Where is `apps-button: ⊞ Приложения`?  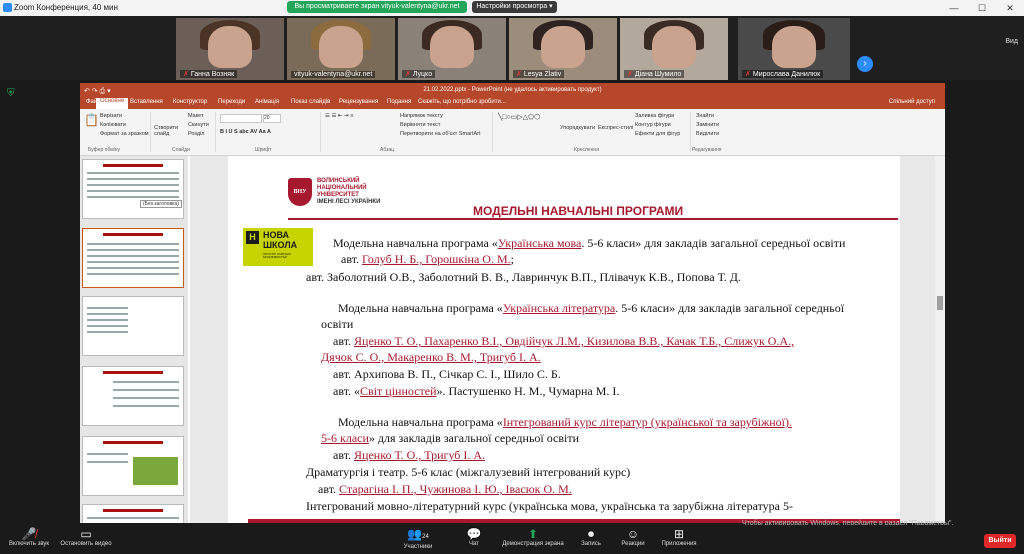 apps-button: ⊞ Приложения is located at coordinates (679, 537).